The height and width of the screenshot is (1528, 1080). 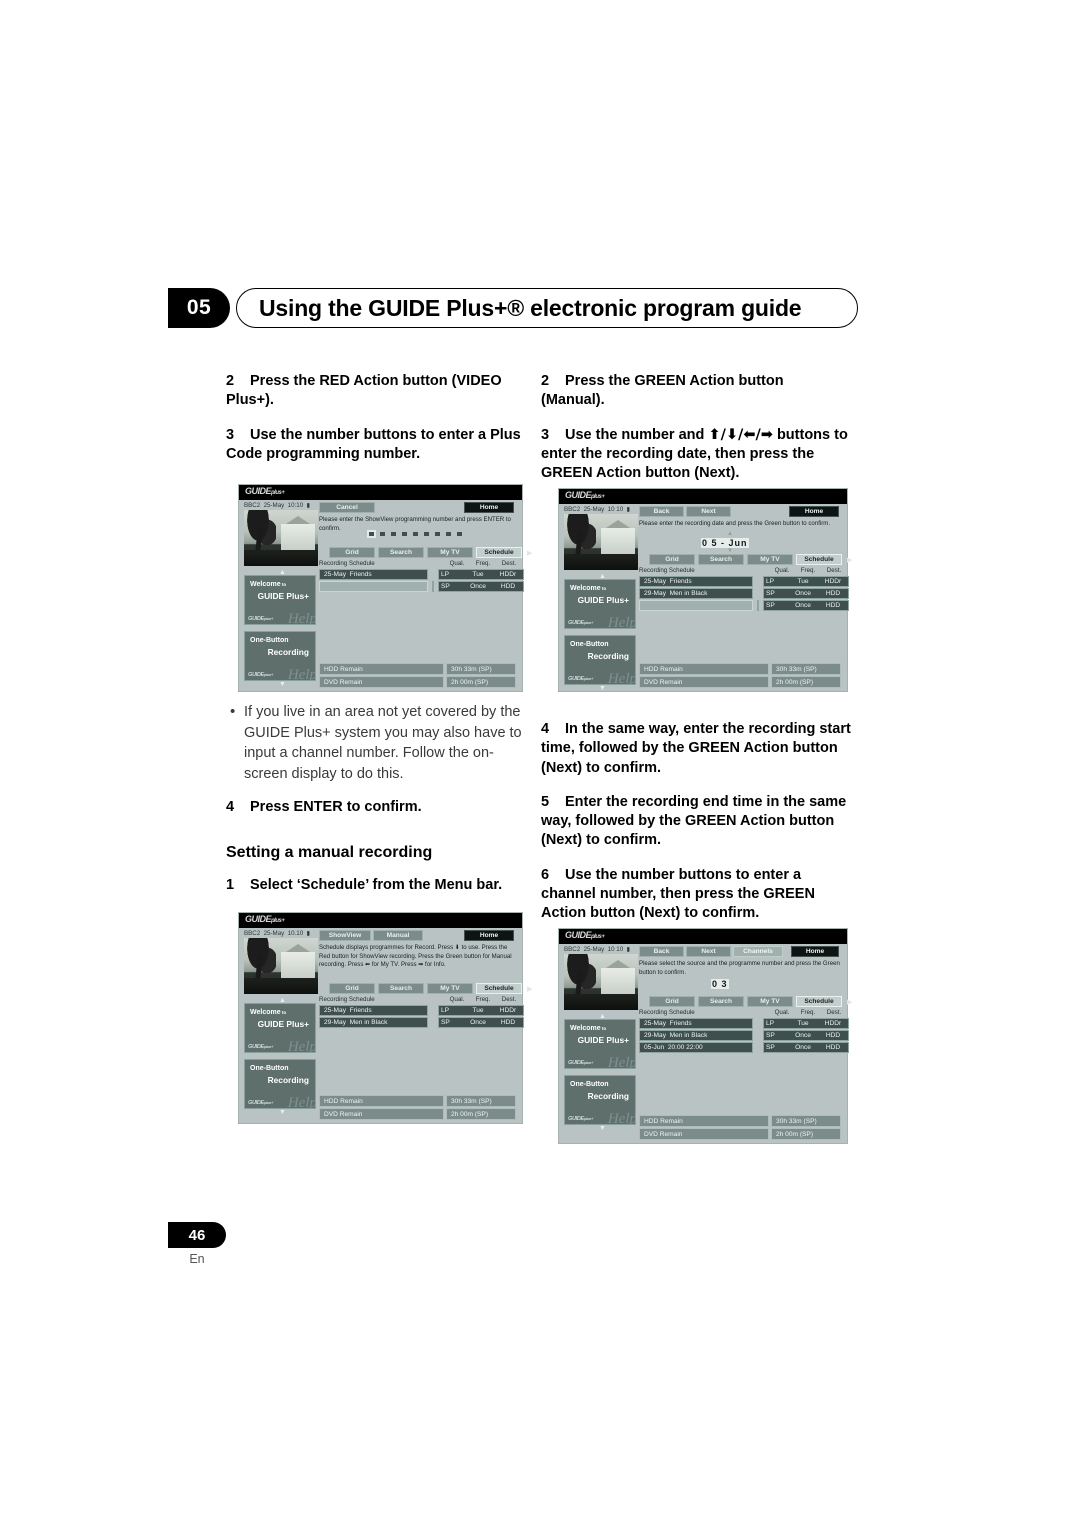 I want to click on left-step-1-number: 1, so click(x=230, y=884).